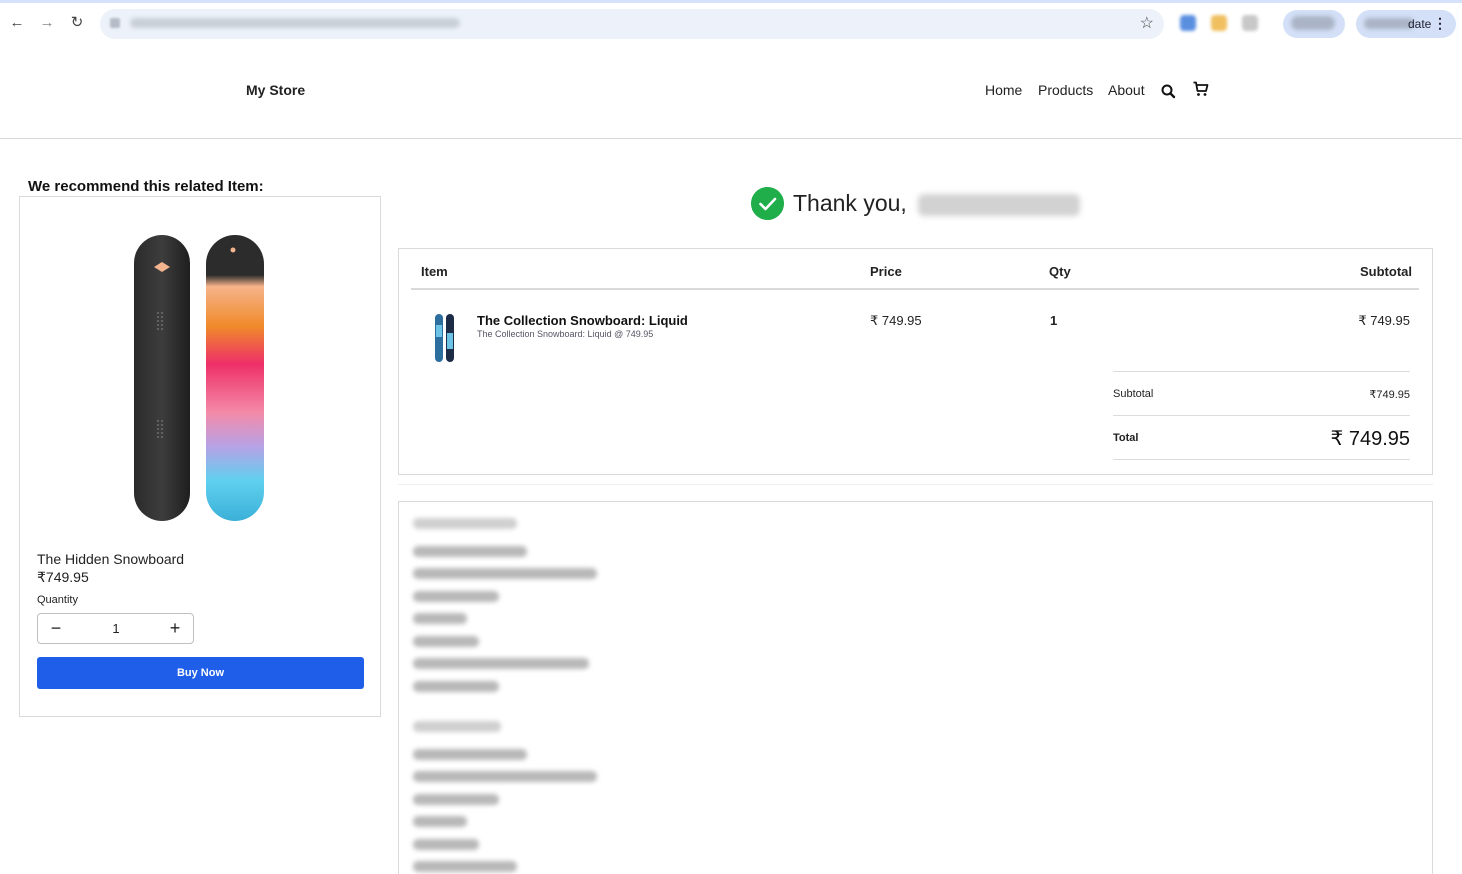  I want to click on store-brand: My Store, so click(275, 90).